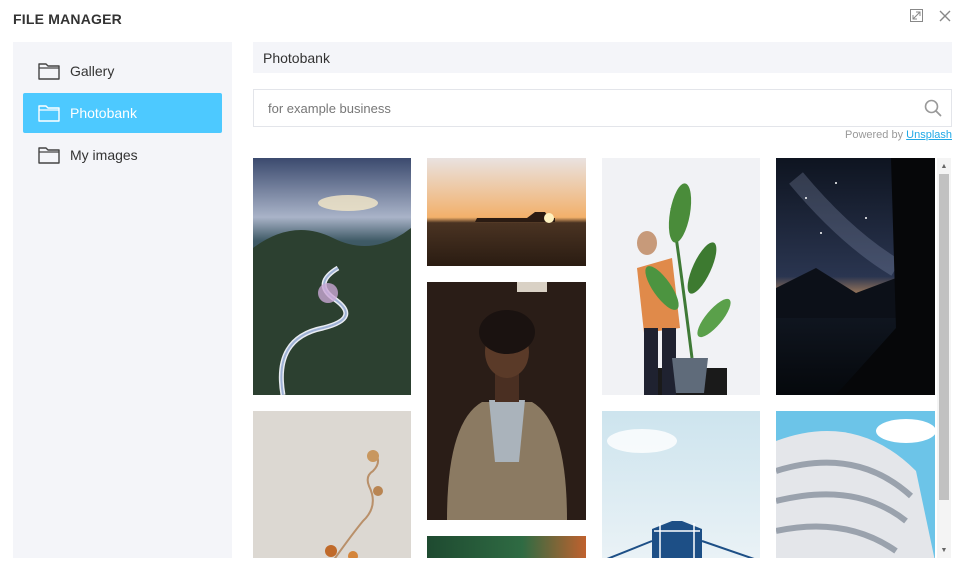 The width and height of the screenshot is (960, 567). I want to click on close-icon, so click(945, 18).